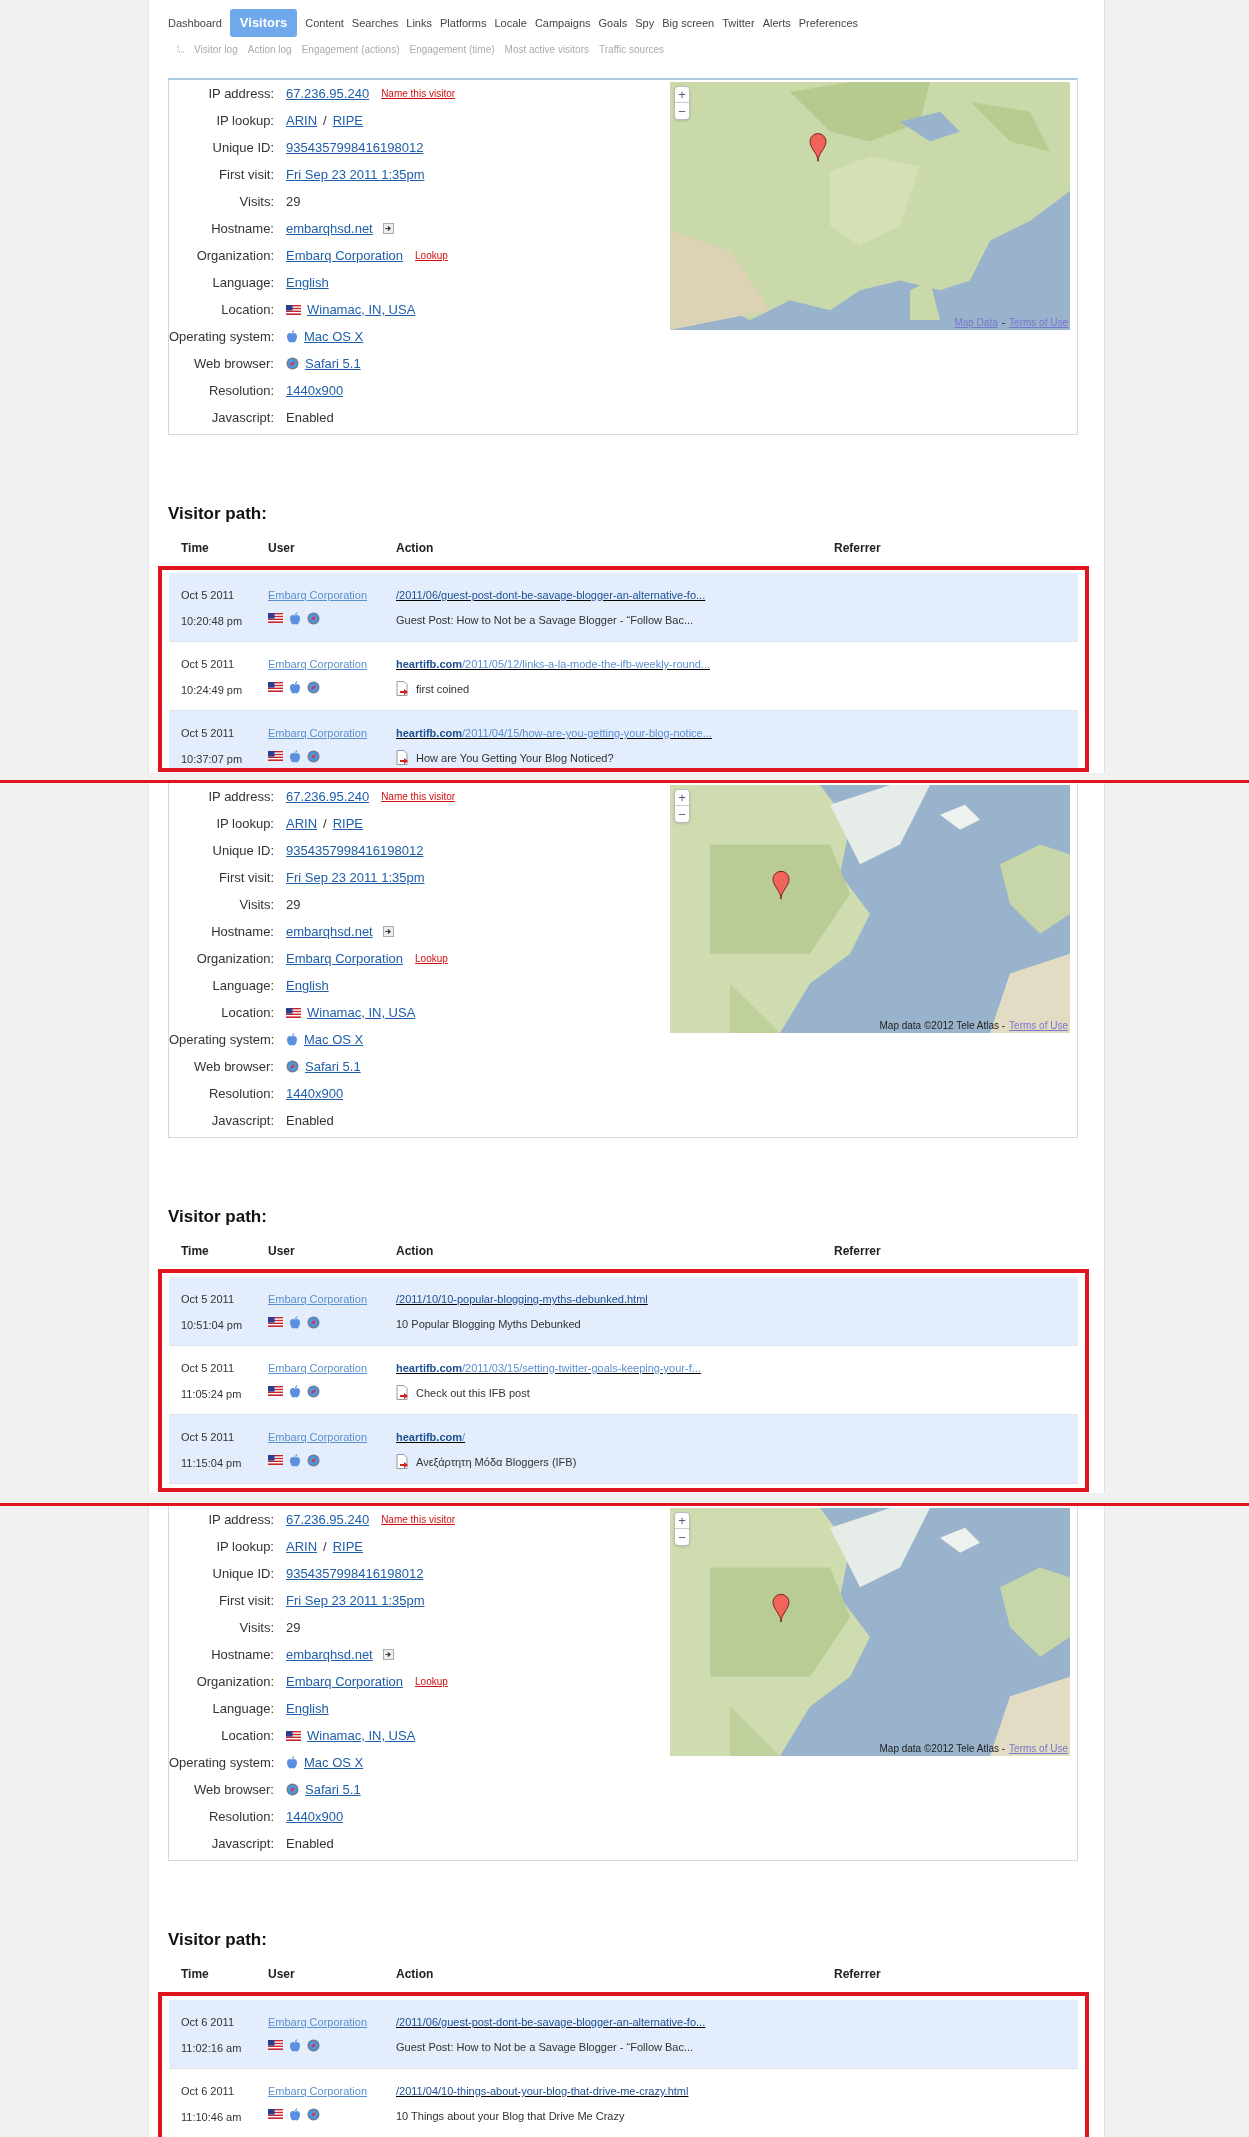  Describe the element at coordinates (222, 336) in the screenshot. I see `field-label: Operating system:` at that location.